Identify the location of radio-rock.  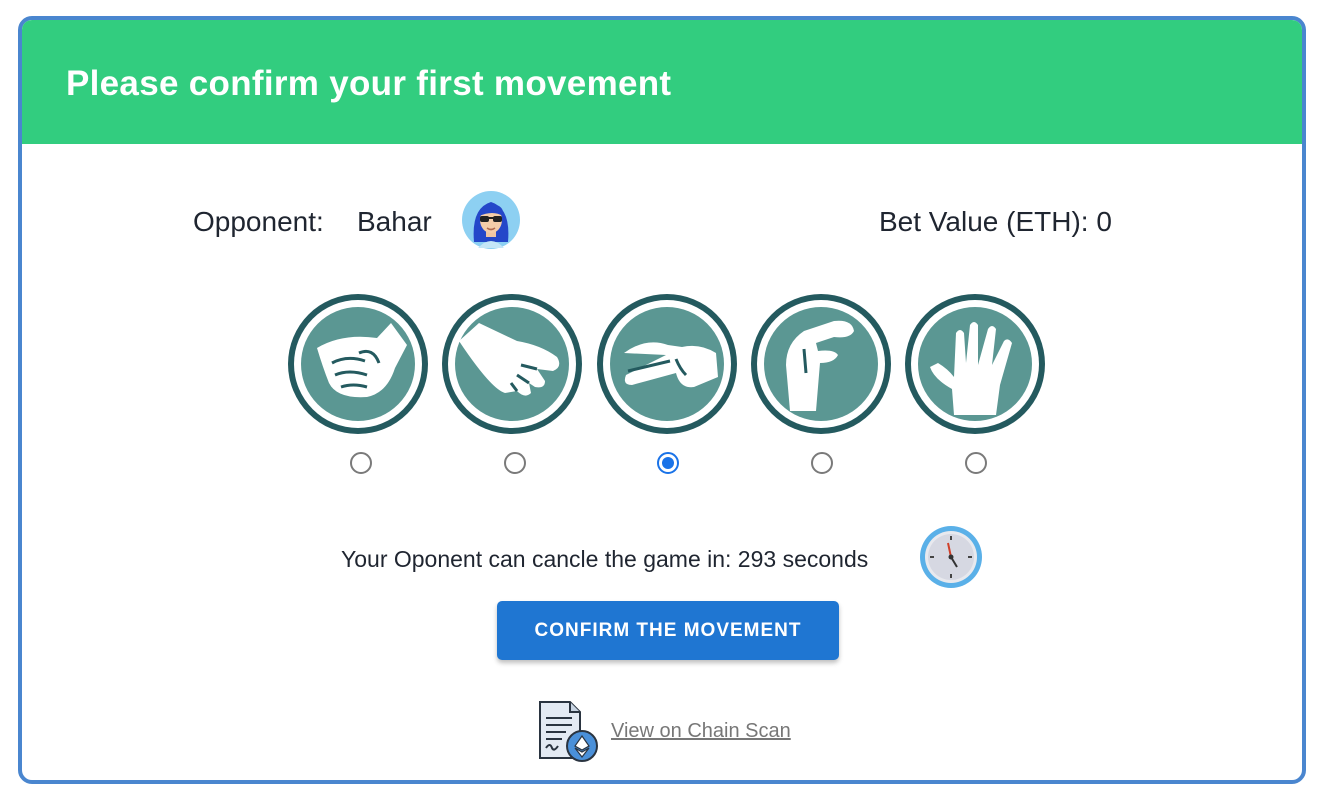
(361, 463).